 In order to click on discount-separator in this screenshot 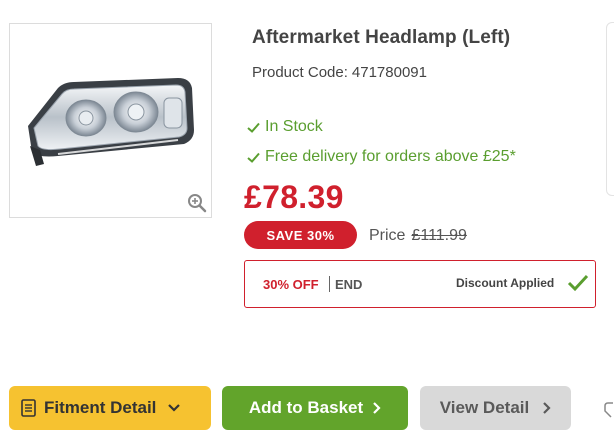, I will do `click(329, 284)`.